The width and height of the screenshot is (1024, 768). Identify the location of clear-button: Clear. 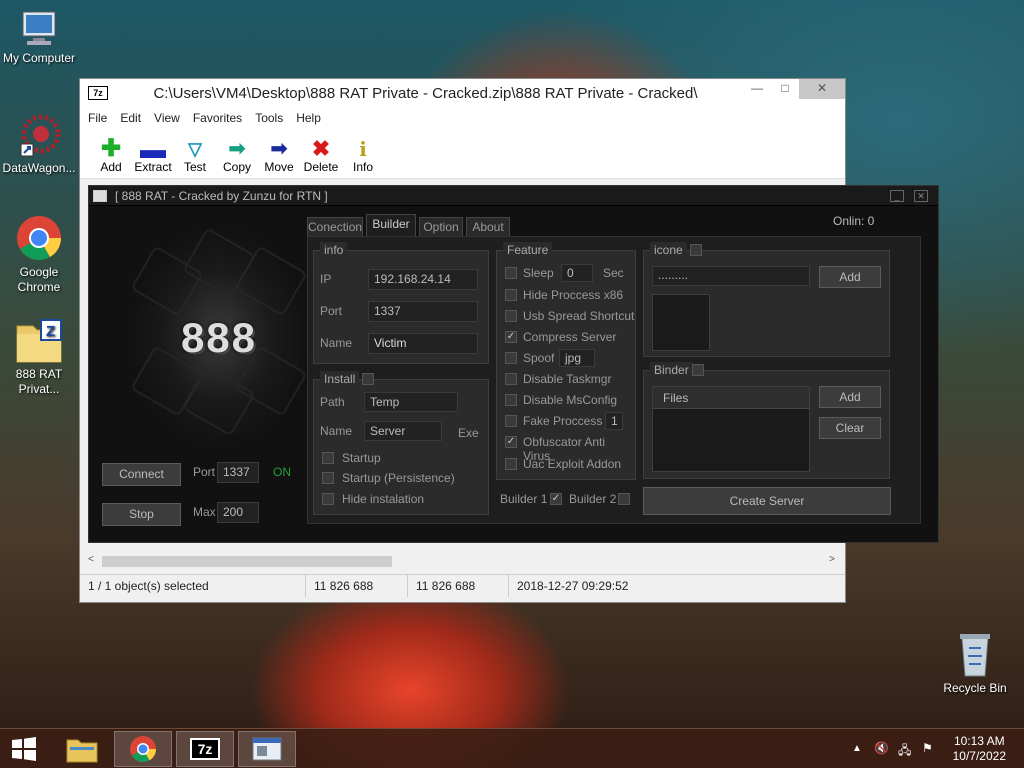
(850, 428).